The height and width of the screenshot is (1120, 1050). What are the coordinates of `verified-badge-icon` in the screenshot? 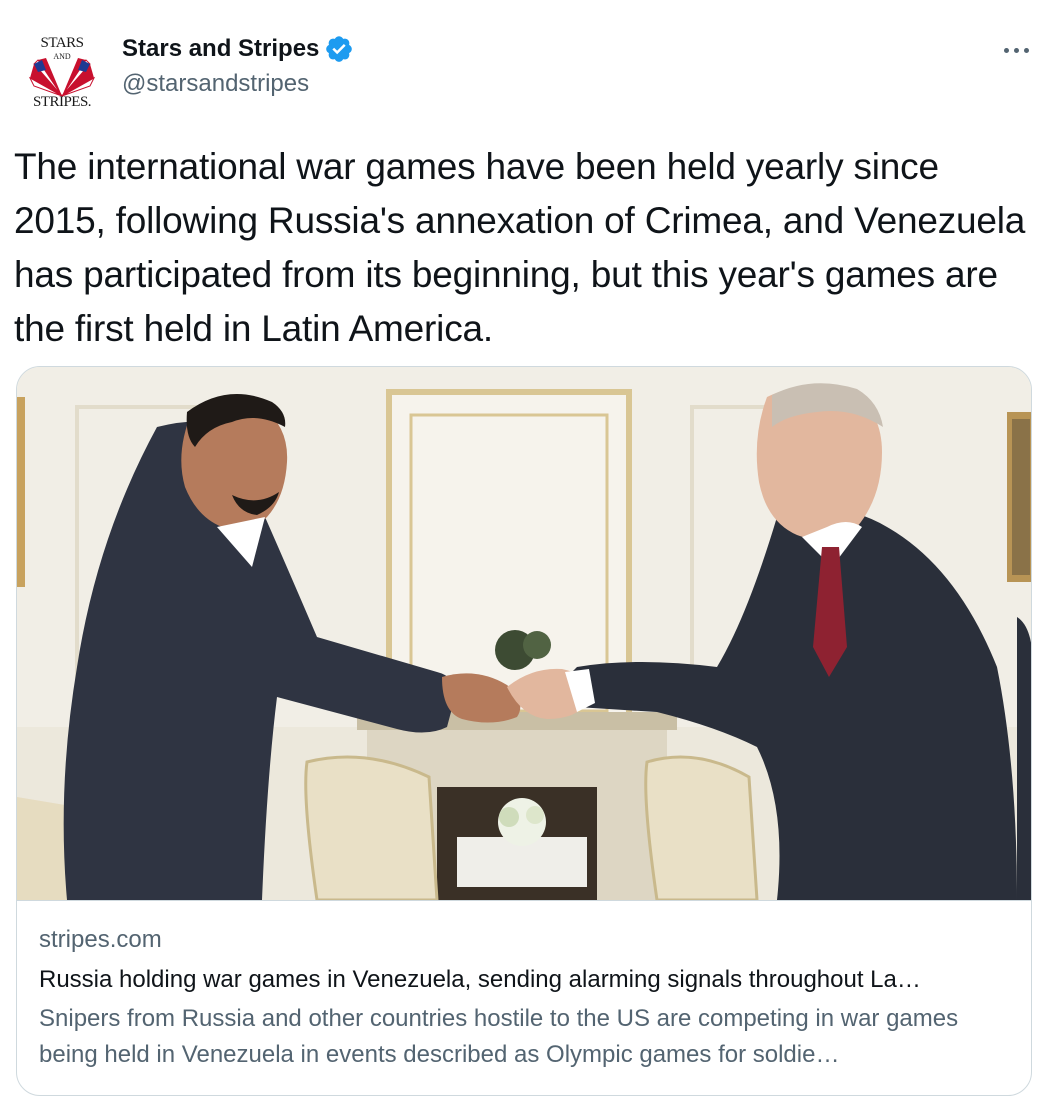 It's located at (339, 49).